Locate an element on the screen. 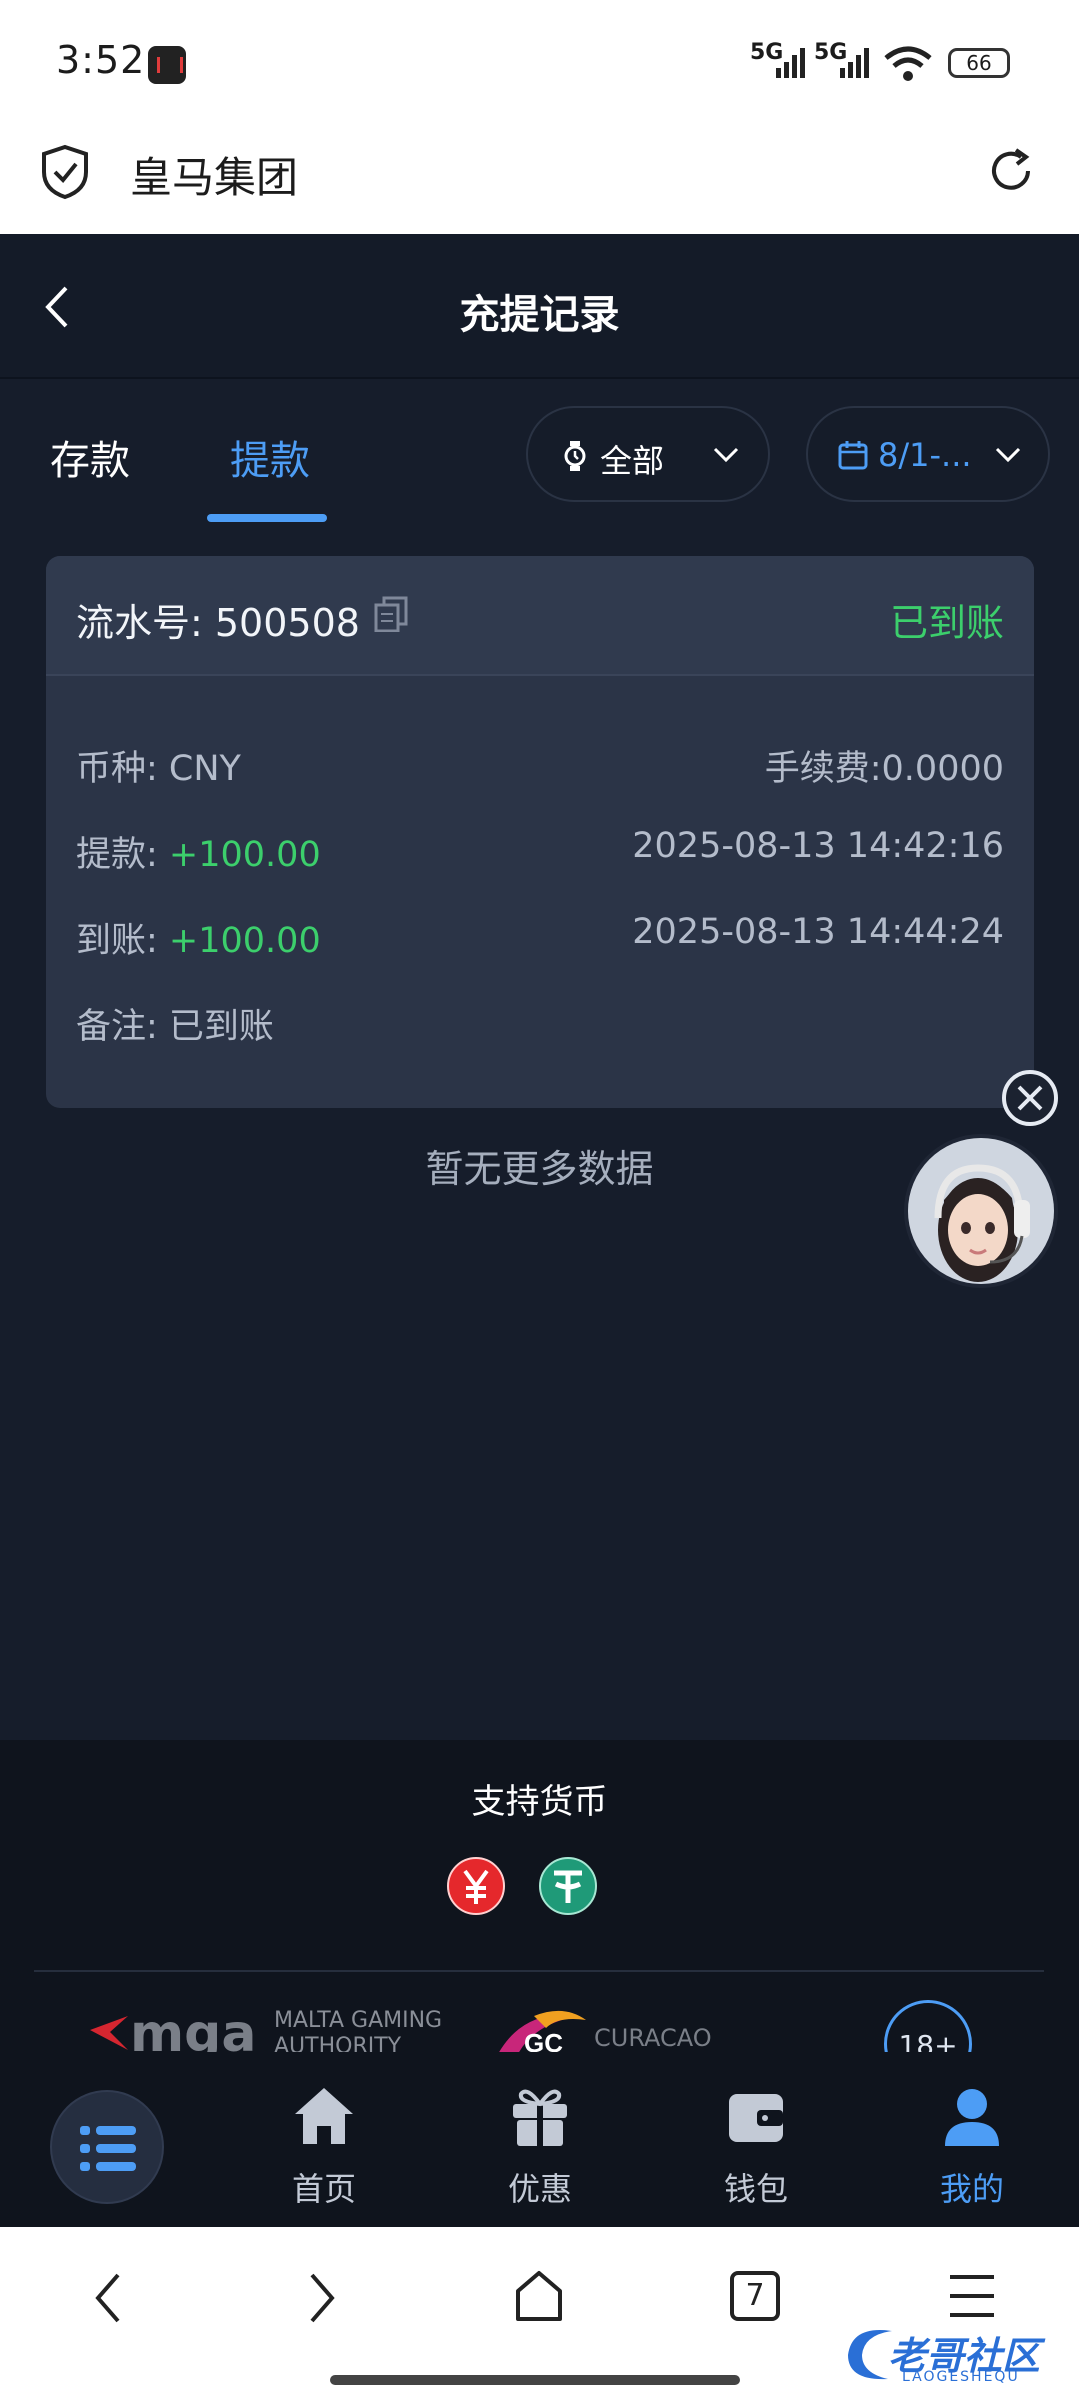 The image size is (1079, 2400). nav-home-label: 首页 is located at coordinates (323, 2189).